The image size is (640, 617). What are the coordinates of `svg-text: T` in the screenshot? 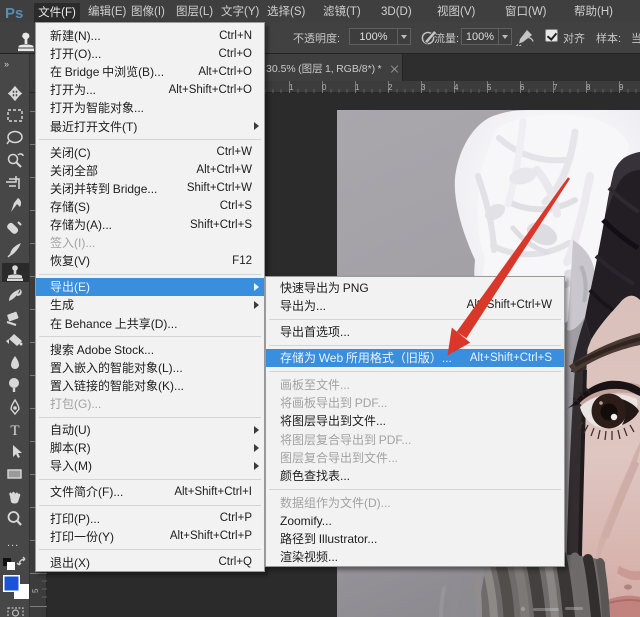 It's located at (14, 431).